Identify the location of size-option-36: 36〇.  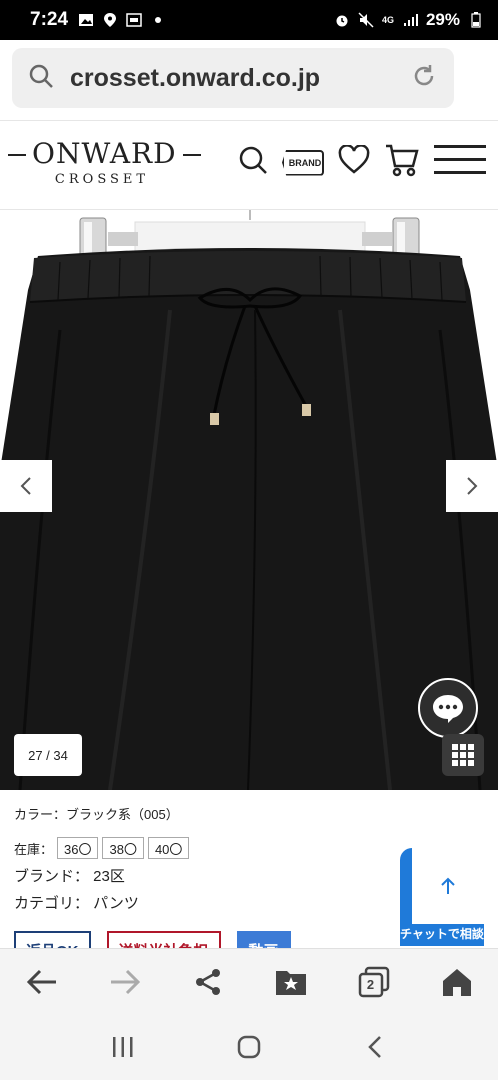
(78, 848).